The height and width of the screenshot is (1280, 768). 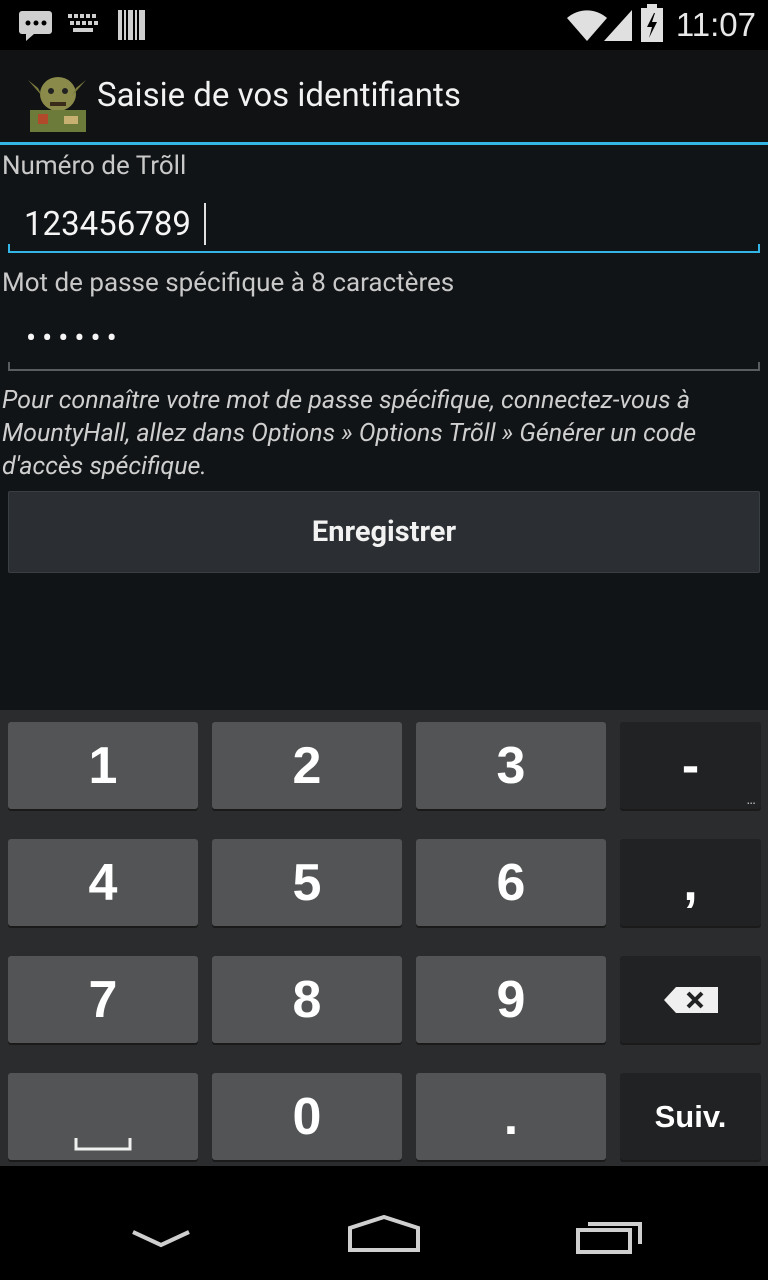 I want to click on backspace-icon, so click(x=690, y=999).